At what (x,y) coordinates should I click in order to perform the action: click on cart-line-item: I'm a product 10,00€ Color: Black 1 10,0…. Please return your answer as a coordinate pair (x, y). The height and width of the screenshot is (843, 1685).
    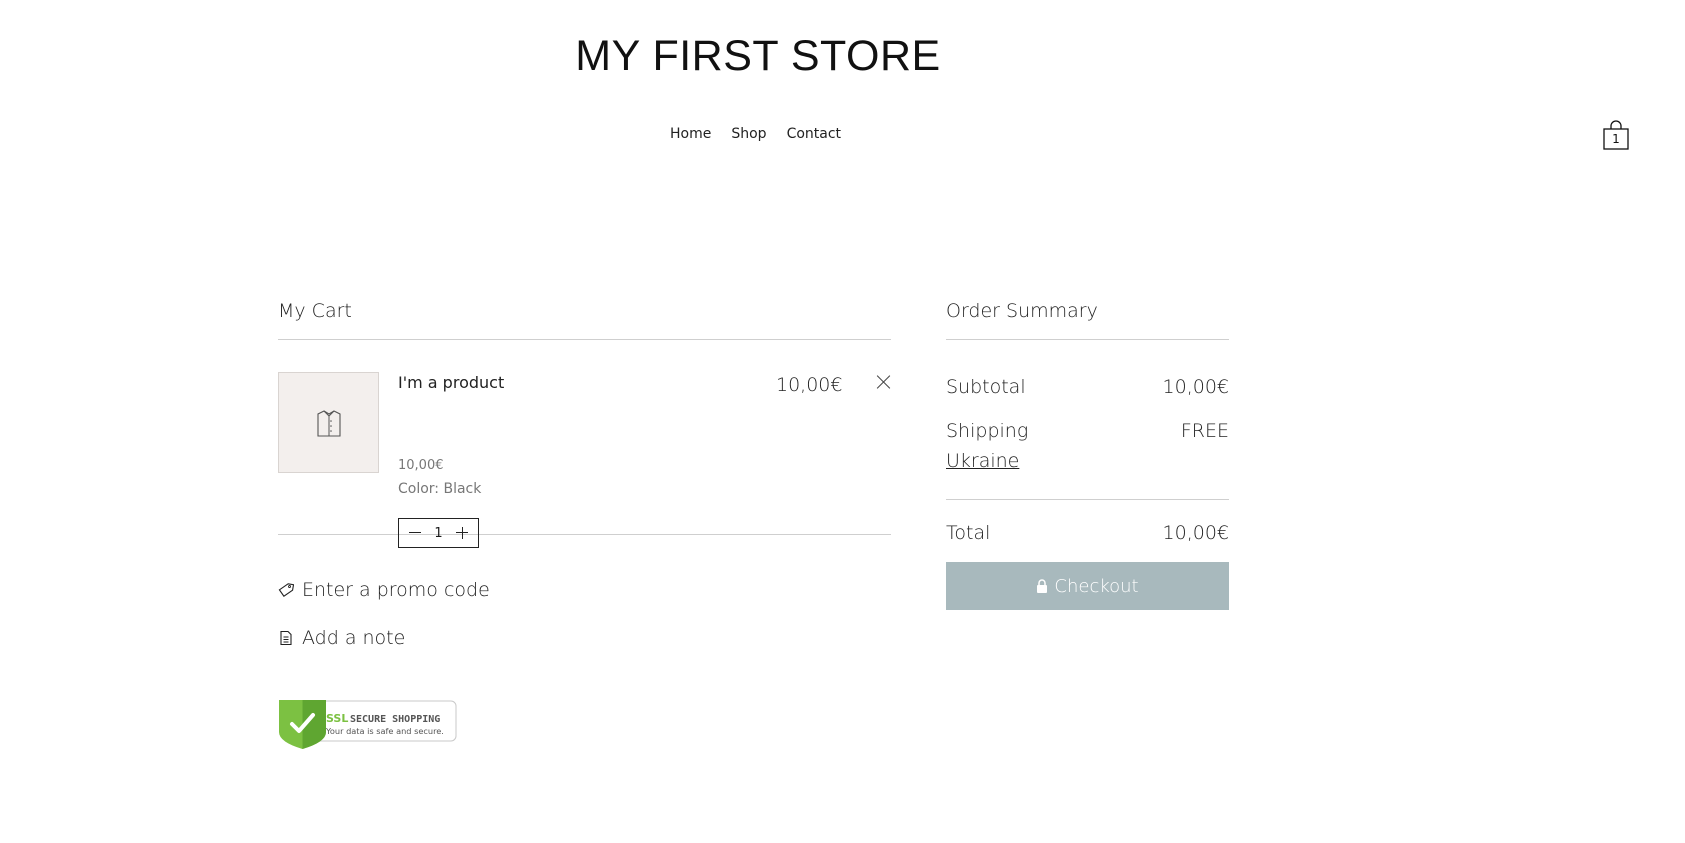
    Looking at the image, I should click on (585, 444).